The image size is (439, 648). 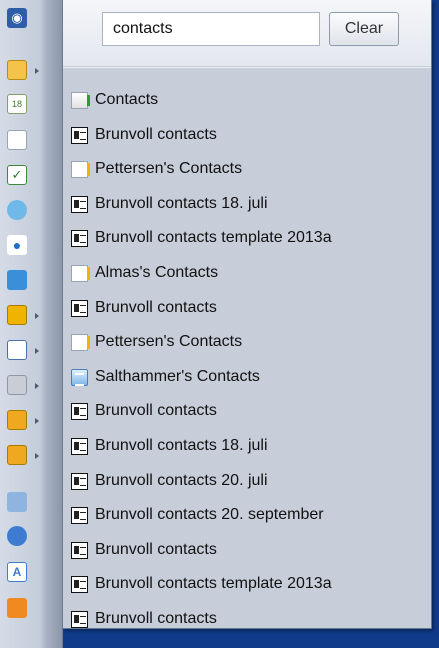 I want to click on result-item: Almas's Contacts, so click(x=247, y=273).